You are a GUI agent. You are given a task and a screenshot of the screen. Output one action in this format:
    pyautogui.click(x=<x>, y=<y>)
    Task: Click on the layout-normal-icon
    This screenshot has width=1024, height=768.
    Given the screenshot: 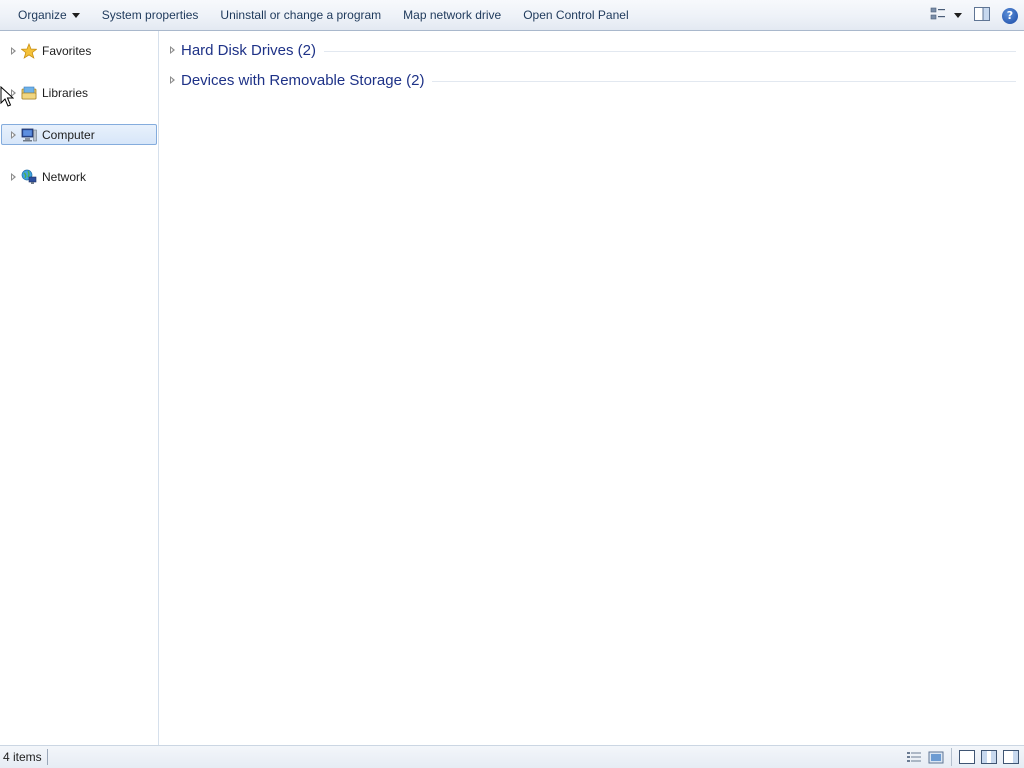 What is the action you would take?
    pyautogui.click(x=967, y=757)
    